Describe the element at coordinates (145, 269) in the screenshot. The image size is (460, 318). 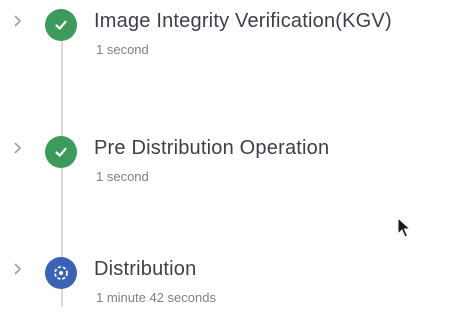
I see `step-title: Distribution` at that location.